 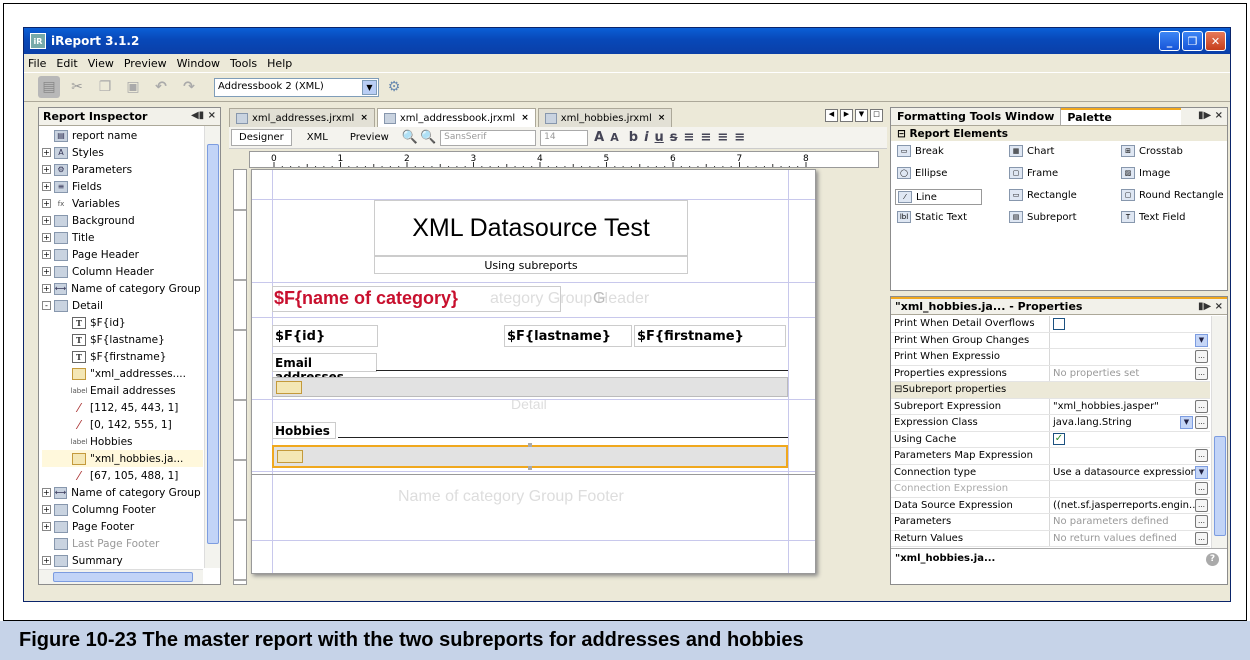 I want to click on email-label: Email addresses, so click(x=324, y=368).